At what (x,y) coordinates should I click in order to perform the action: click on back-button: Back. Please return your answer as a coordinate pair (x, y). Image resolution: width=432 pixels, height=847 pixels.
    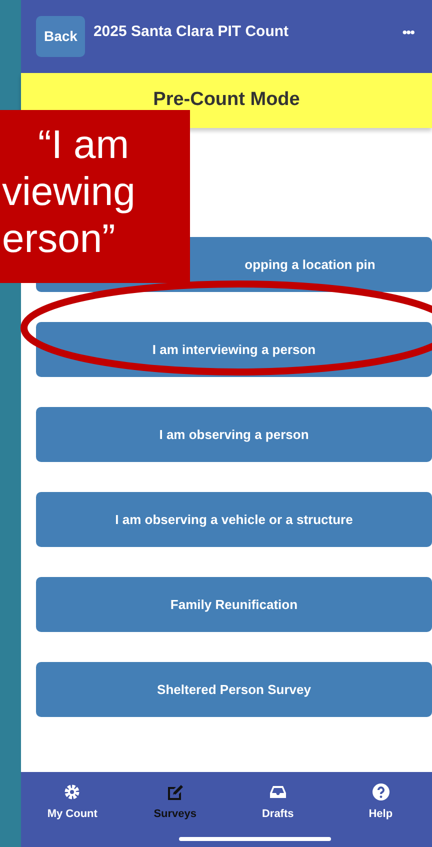
    Looking at the image, I should click on (61, 36).